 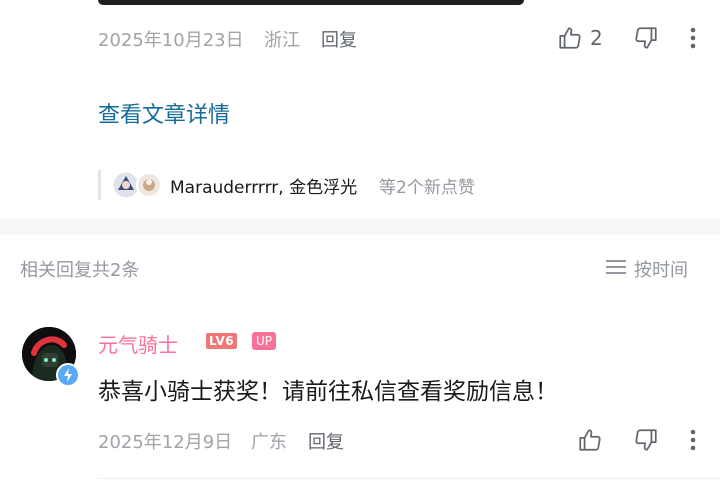 I want to click on liker-avatars, so click(x=138, y=185).